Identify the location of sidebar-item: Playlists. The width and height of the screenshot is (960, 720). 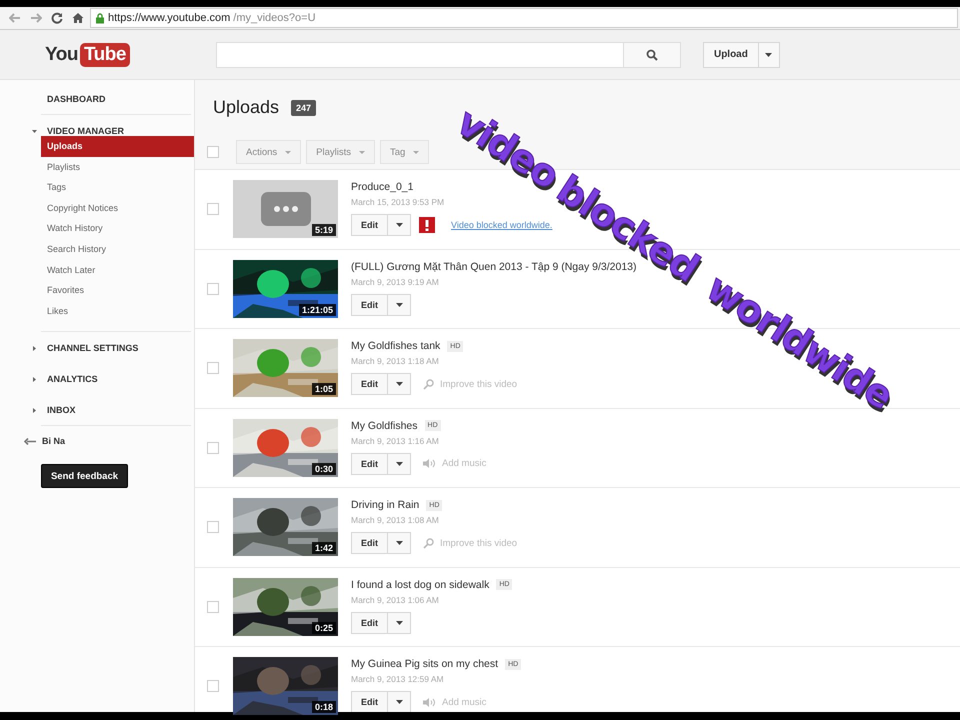
(117, 167).